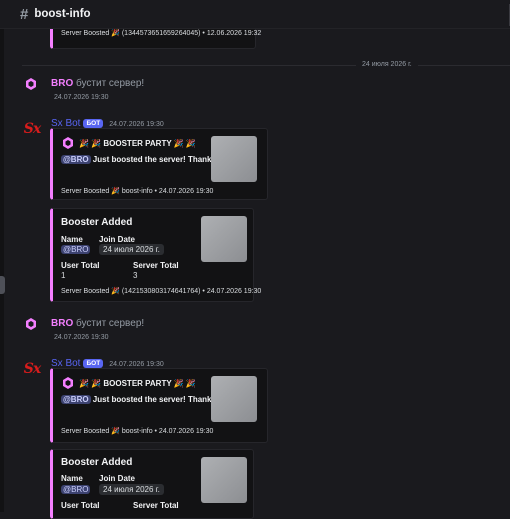  I want to click on date-divider-line-left, so click(189, 65).